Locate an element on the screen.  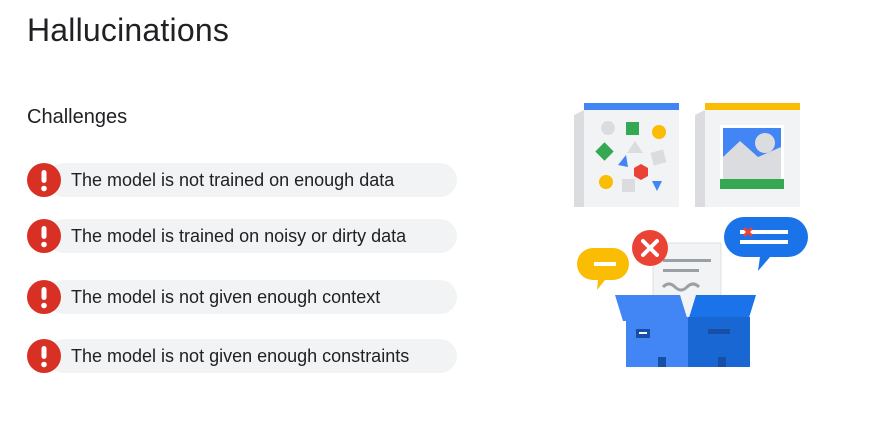
image-card-icon is located at coordinates (747, 155).